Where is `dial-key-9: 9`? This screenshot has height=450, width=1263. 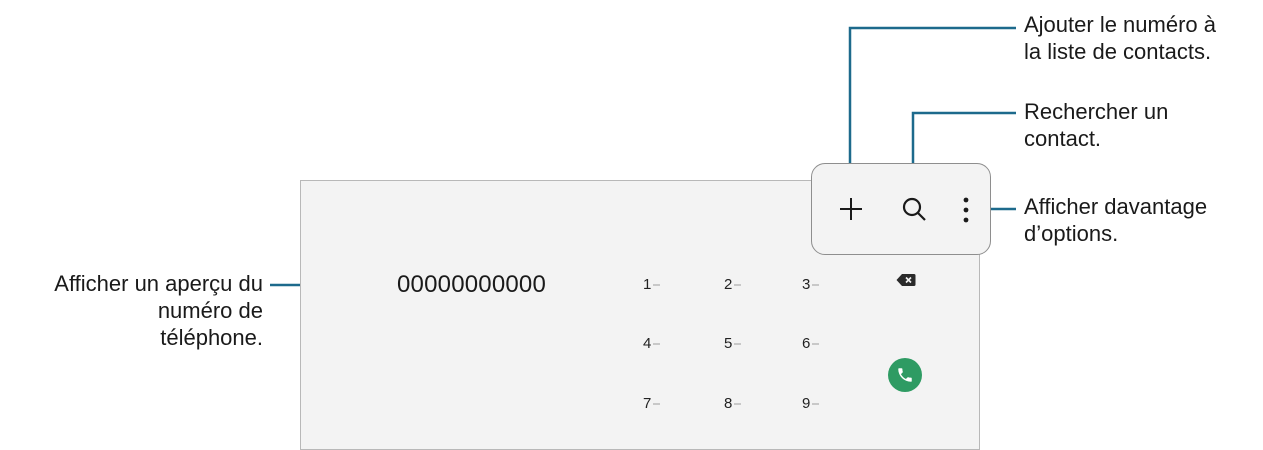 dial-key-9: 9 is located at coordinates (810, 404).